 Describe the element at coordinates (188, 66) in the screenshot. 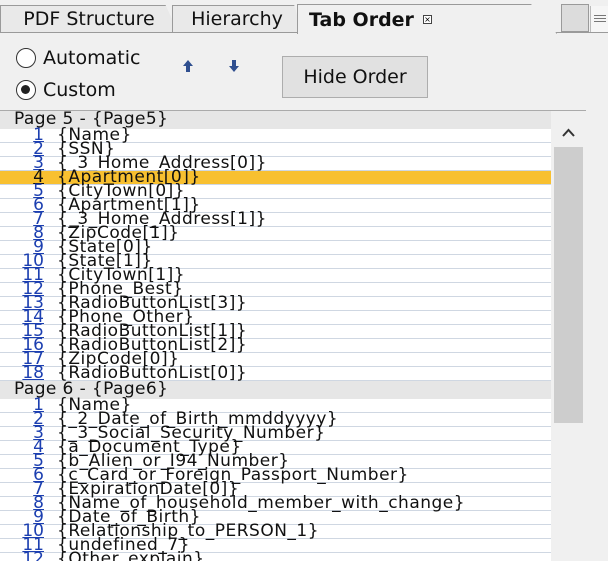

I see `arrow-up-icon` at that location.